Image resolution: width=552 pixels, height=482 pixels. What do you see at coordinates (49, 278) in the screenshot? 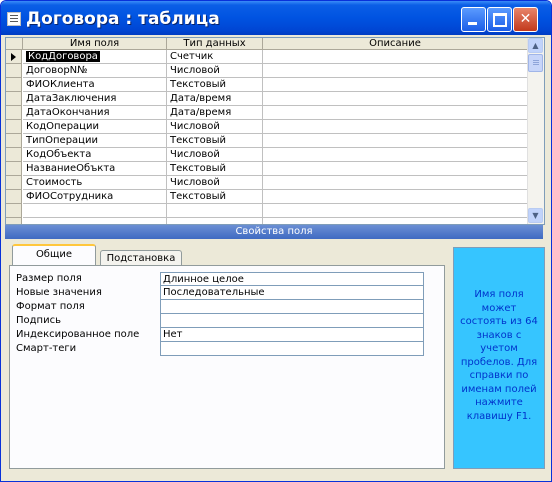
I see `property-label: Размер поля` at bounding box center [49, 278].